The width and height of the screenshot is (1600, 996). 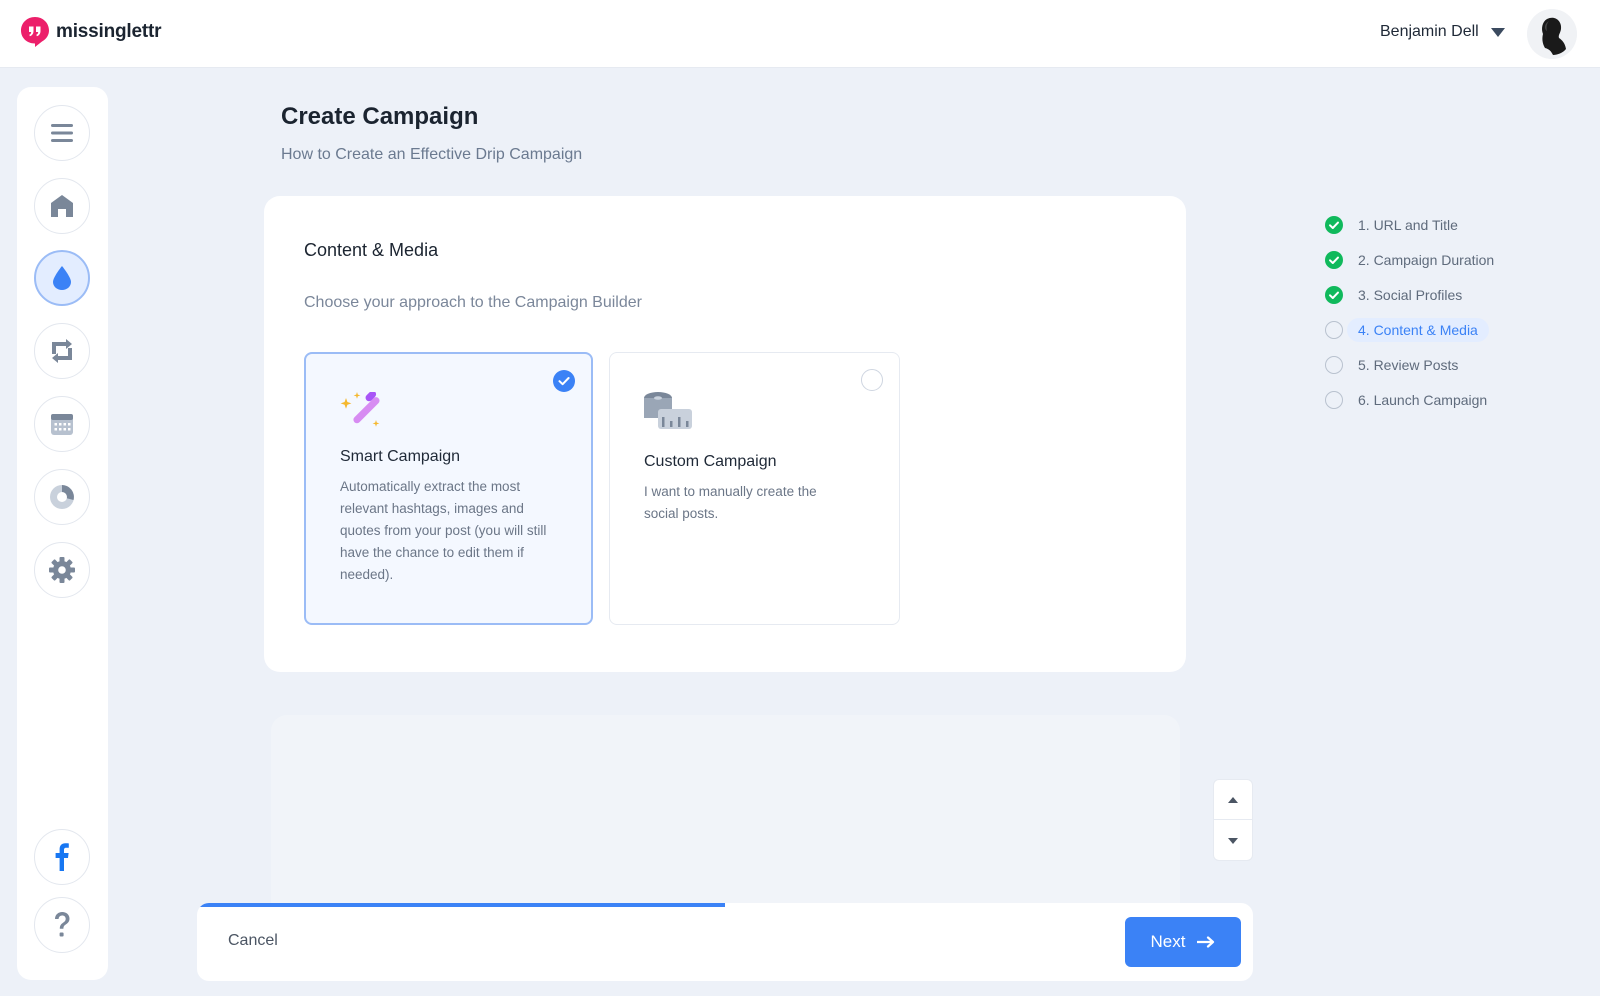 I want to click on drip-campaign-button, so click(x=62, y=278).